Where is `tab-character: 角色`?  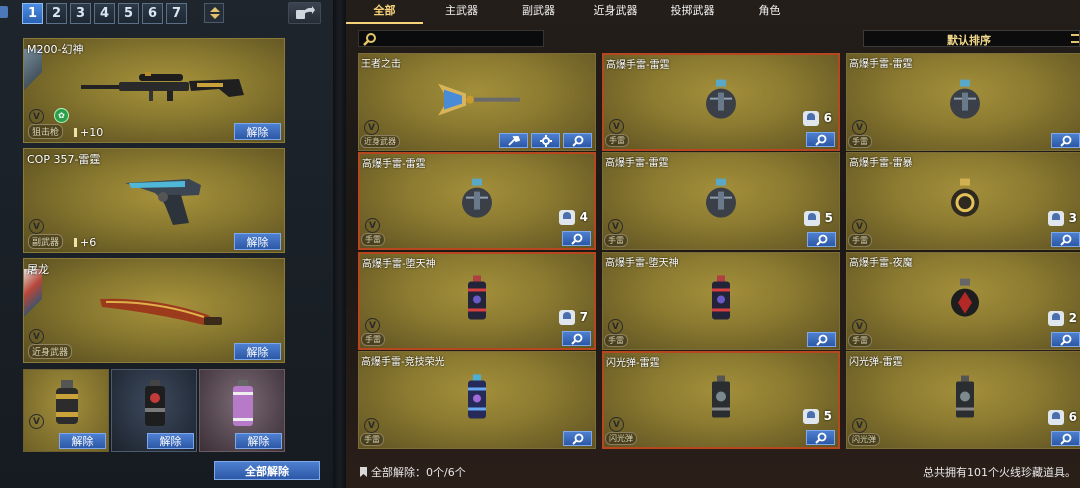 tab-character: 角色 is located at coordinates (769, 12).